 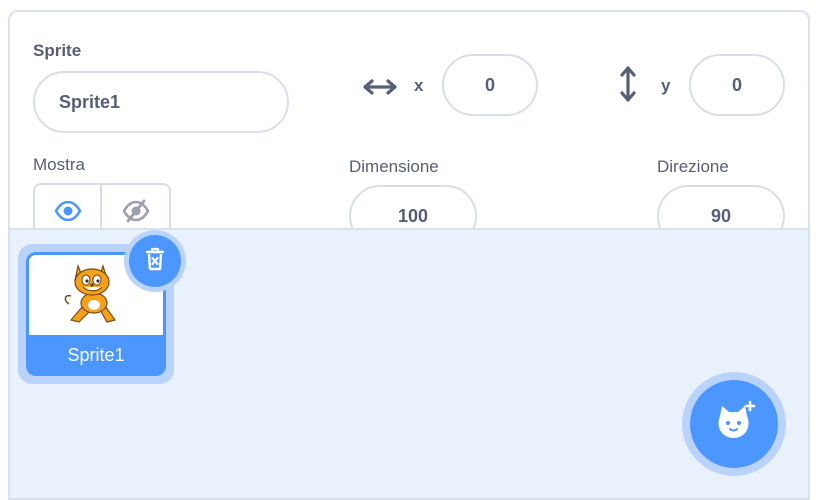 I want to click on vertical-arrows-icon, so click(x=628, y=86).